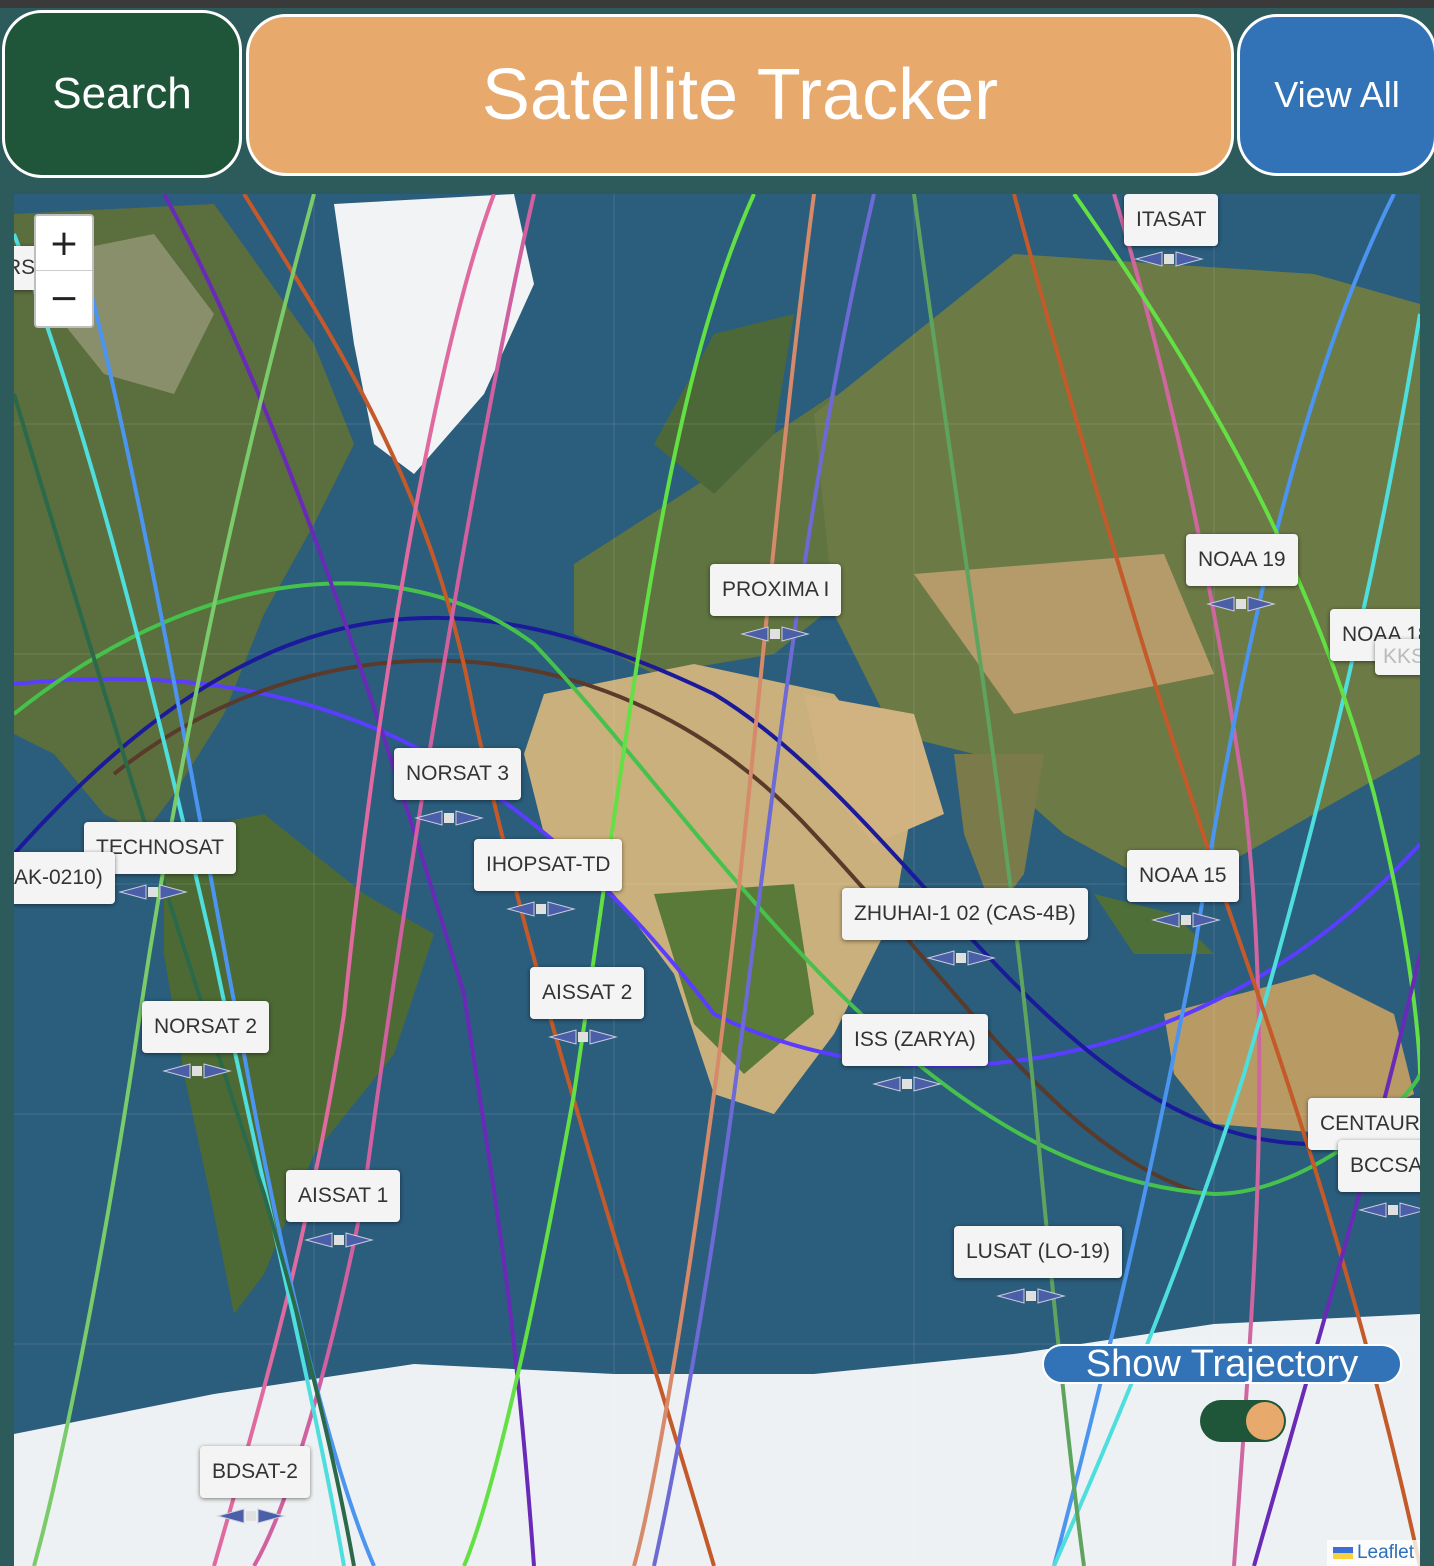 Image resolution: width=1434 pixels, height=1566 pixels. What do you see at coordinates (1265, 1421) in the screenshot?
I see `toggle-knob` at bounding box center [1265, 1421].